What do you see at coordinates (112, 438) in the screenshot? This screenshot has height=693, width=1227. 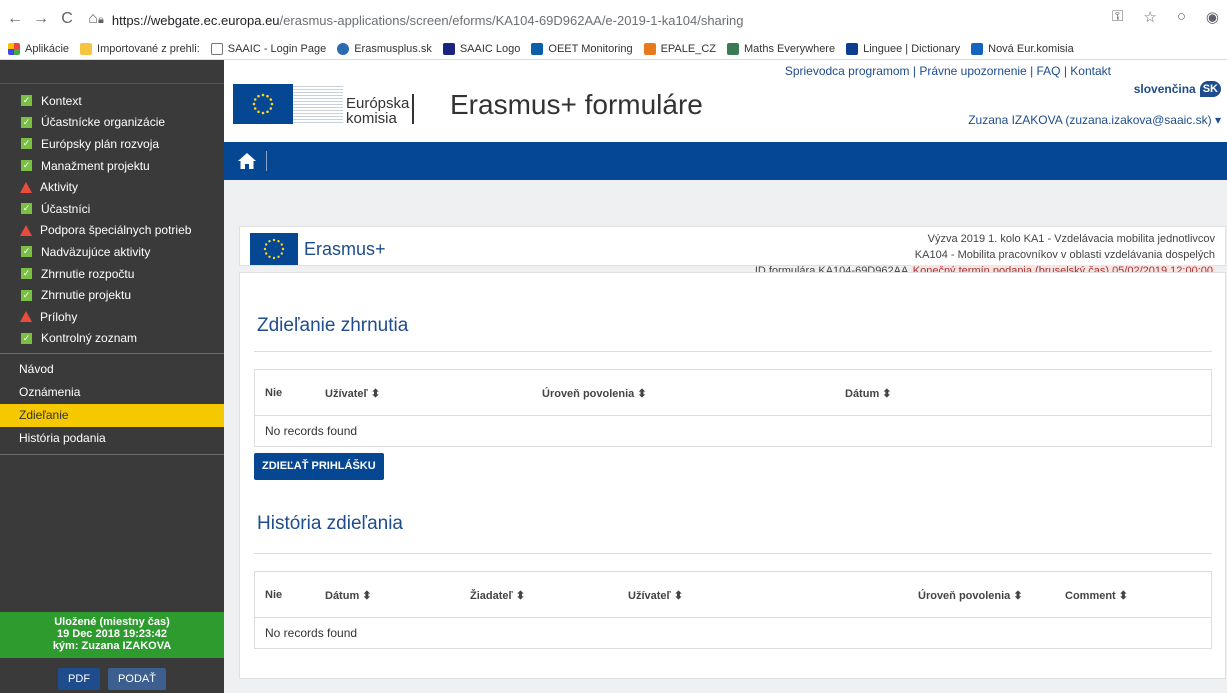 I see `nav-historia-podania: História podania` at bounding box center [112, 438].